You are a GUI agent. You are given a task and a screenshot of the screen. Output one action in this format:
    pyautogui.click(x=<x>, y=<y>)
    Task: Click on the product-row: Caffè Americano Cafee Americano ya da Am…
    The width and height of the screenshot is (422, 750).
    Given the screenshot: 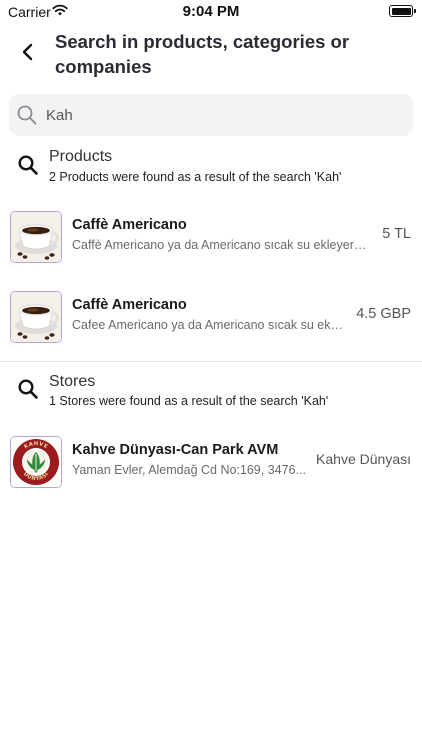 What is the action you would take?
    pyautogui.click(x=211, y=320)
    